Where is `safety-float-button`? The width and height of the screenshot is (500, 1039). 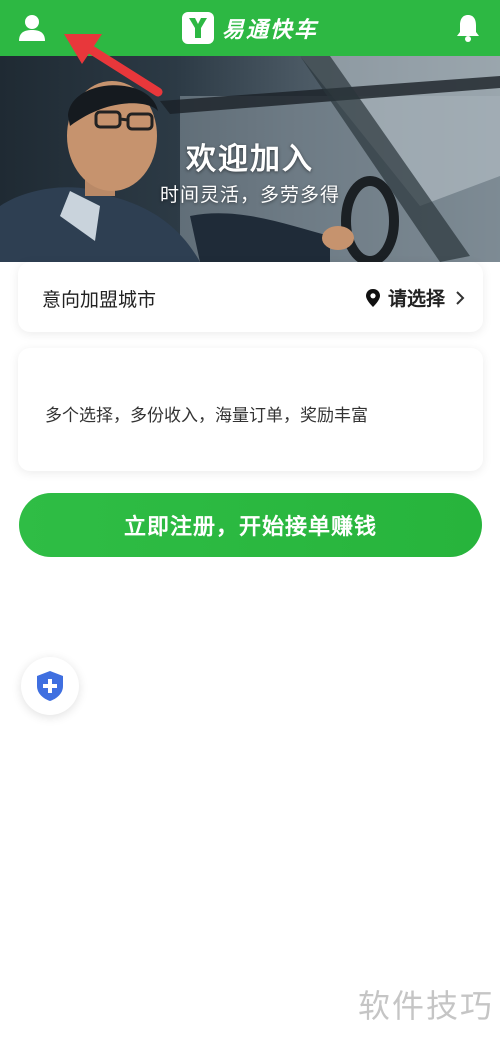 safety-float-button is located at coordinates (50, 686).